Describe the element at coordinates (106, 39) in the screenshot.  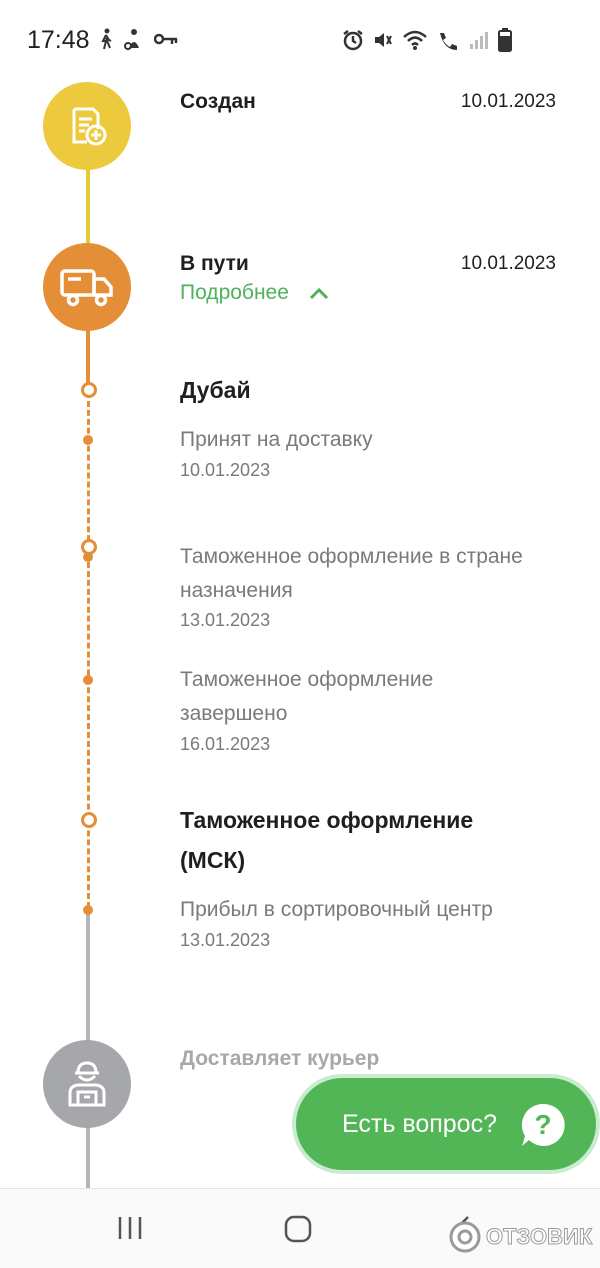
I see `walking-icon` at that location.